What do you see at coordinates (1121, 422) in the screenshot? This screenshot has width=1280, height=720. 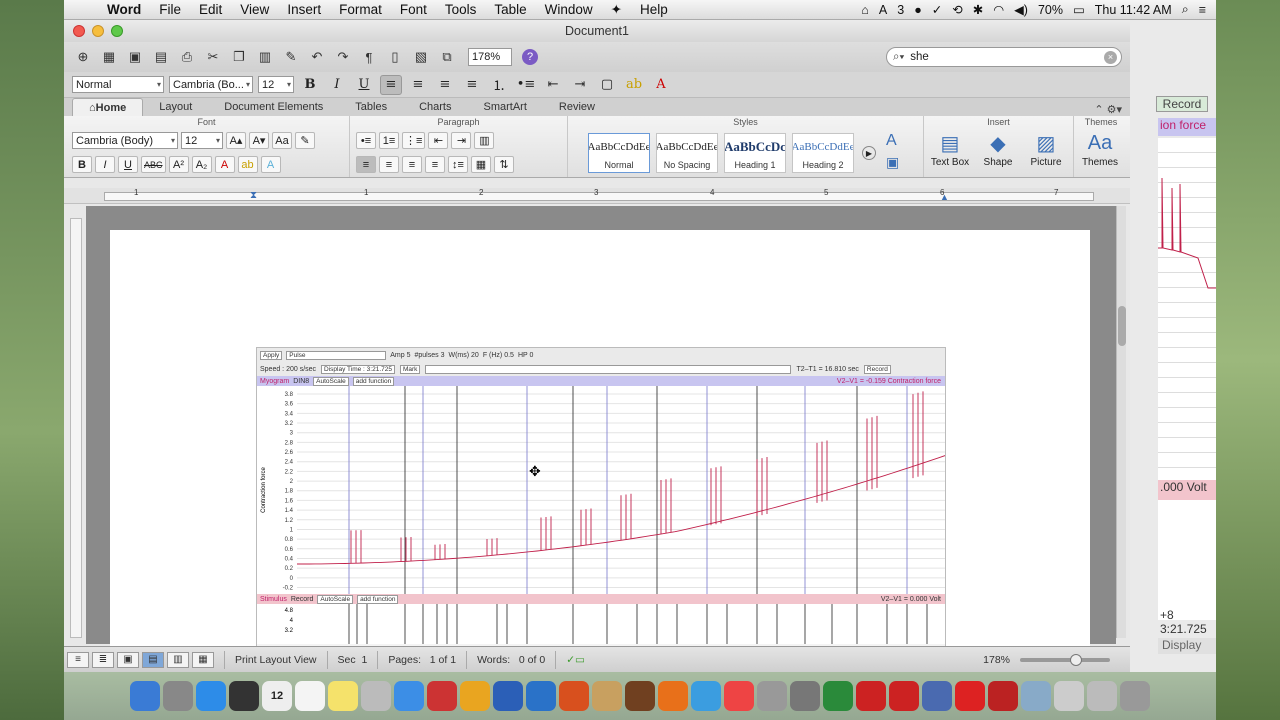 I see `vertical-scrollbar` at bounding box center [1121, 422].